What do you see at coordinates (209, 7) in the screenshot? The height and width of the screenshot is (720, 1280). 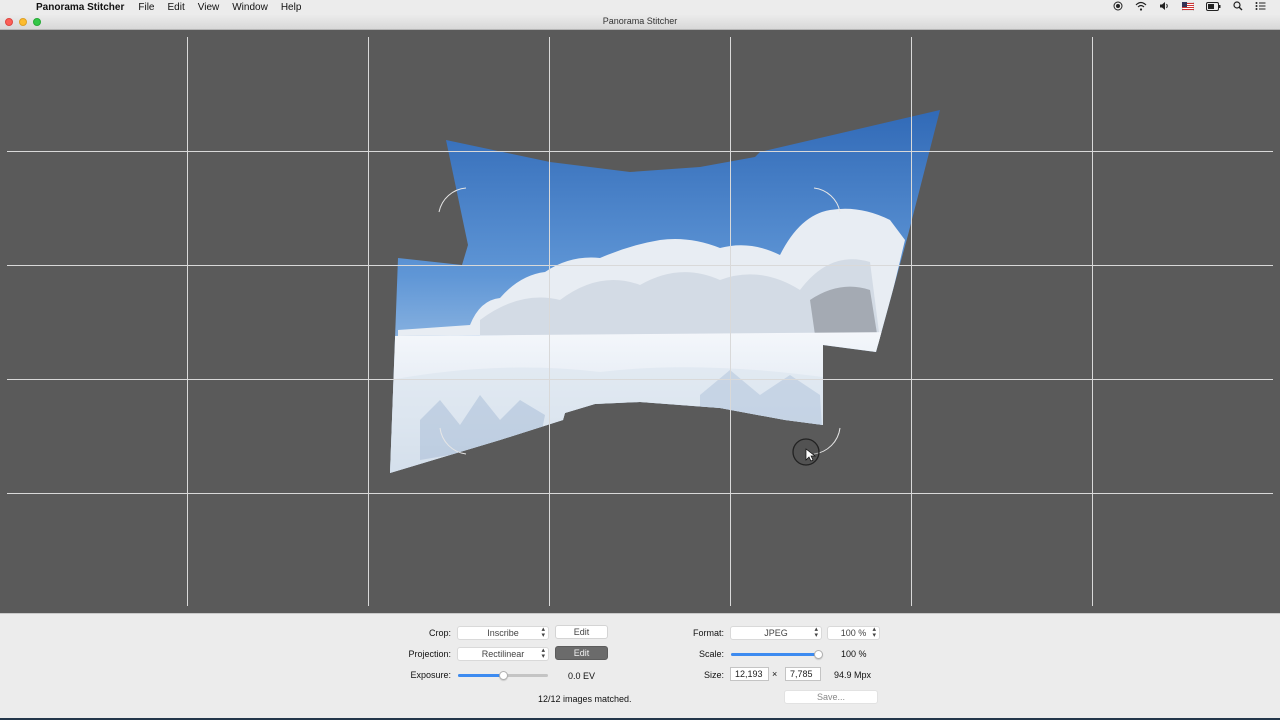 I see `menu-view: View` at bounding box center [209, 7].